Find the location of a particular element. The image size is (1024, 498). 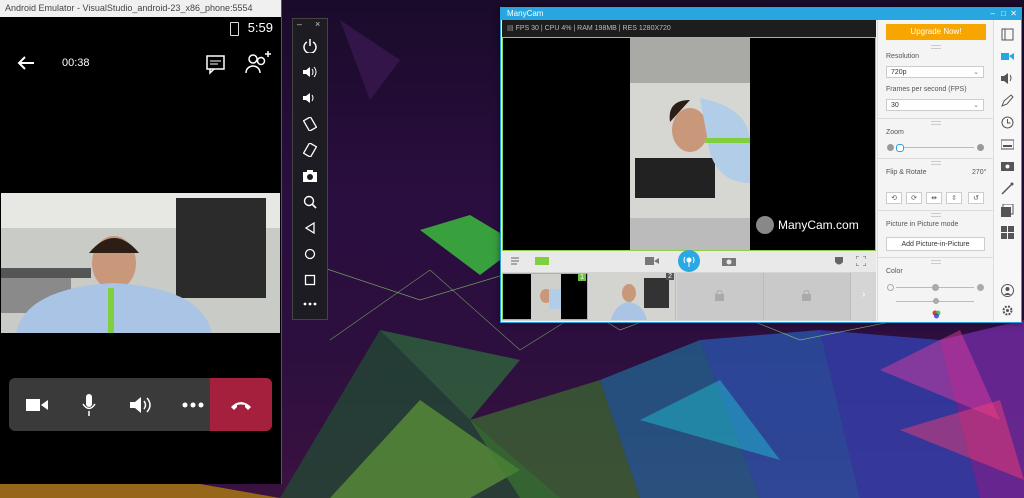

snapshot-icon is located at coordinates (729, 261).